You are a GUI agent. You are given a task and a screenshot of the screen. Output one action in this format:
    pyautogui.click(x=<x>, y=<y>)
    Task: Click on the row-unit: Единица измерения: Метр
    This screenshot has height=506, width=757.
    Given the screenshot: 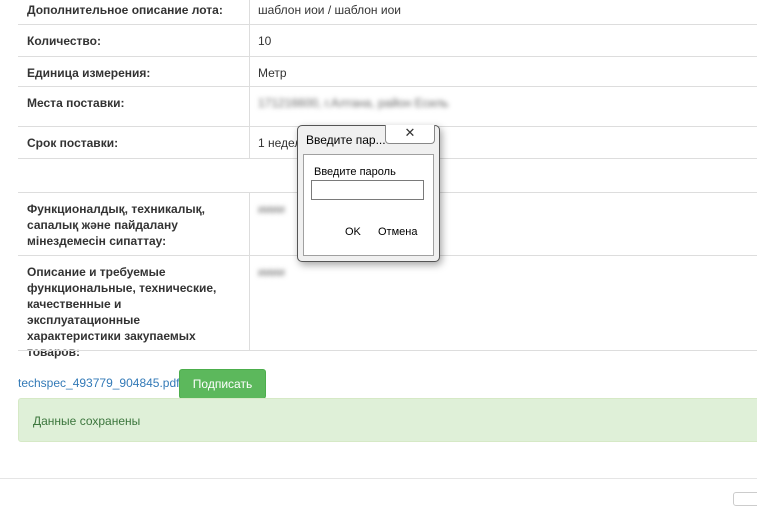 What is the action you would take?
    pyautogui.click(x=387, y=71)
    